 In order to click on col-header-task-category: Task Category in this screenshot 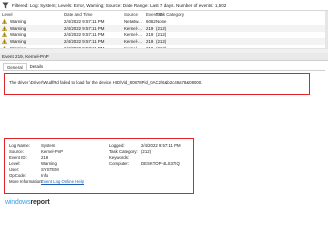, I will do `click(171, 14)`.